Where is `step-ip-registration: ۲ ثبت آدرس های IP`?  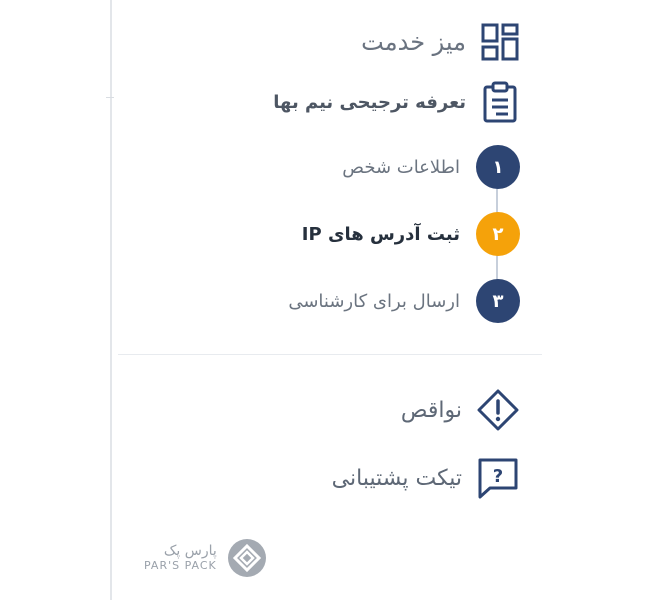
step-ip-registration: ۲ ثبت آدرس های IP is located at coordinates (411, 234).